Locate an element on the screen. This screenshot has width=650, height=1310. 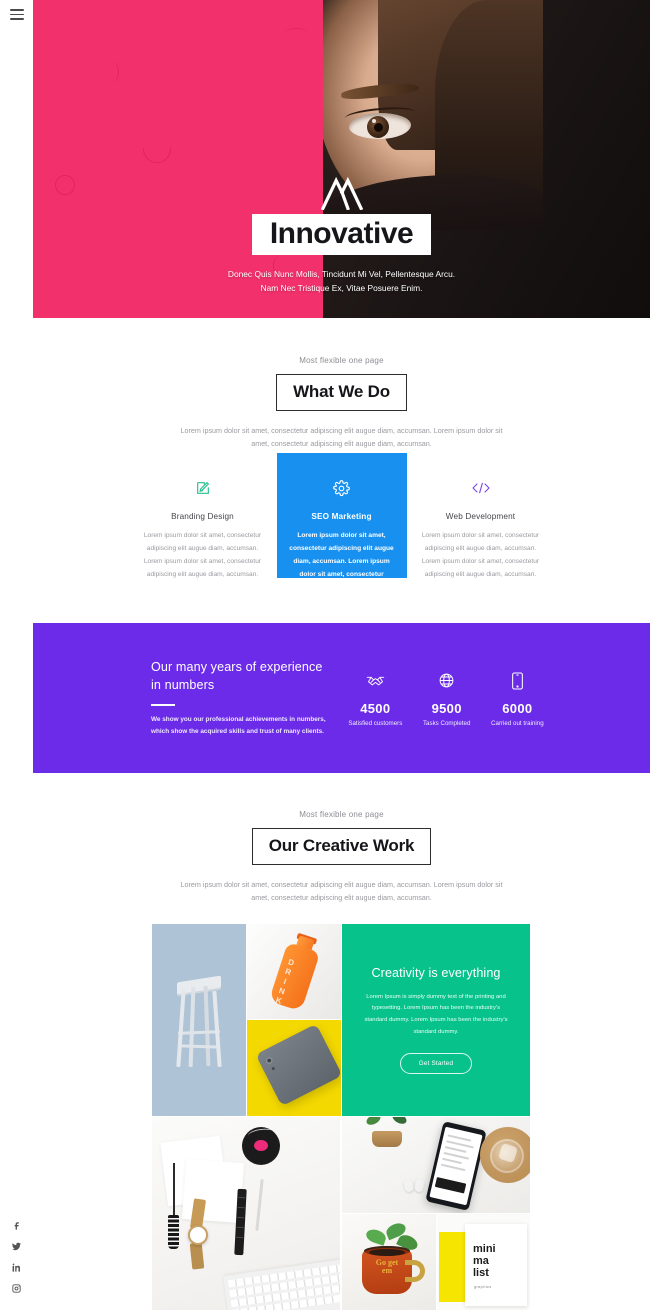
services-eyebrow: Most flexible one page is located at coordinates (341, 360).